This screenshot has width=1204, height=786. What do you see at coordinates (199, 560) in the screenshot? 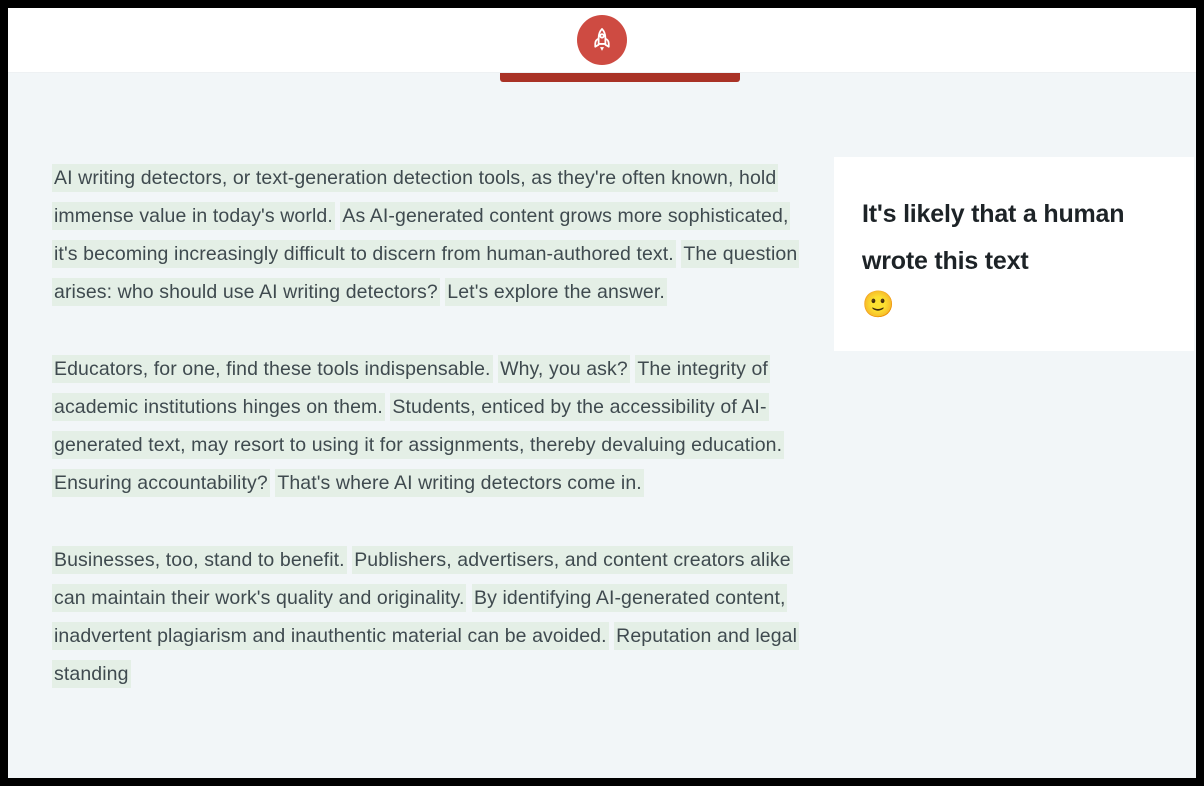
I see `highlighted-sentence: Businesses, too, stand to benefit.` at bounding box center [199, 560].